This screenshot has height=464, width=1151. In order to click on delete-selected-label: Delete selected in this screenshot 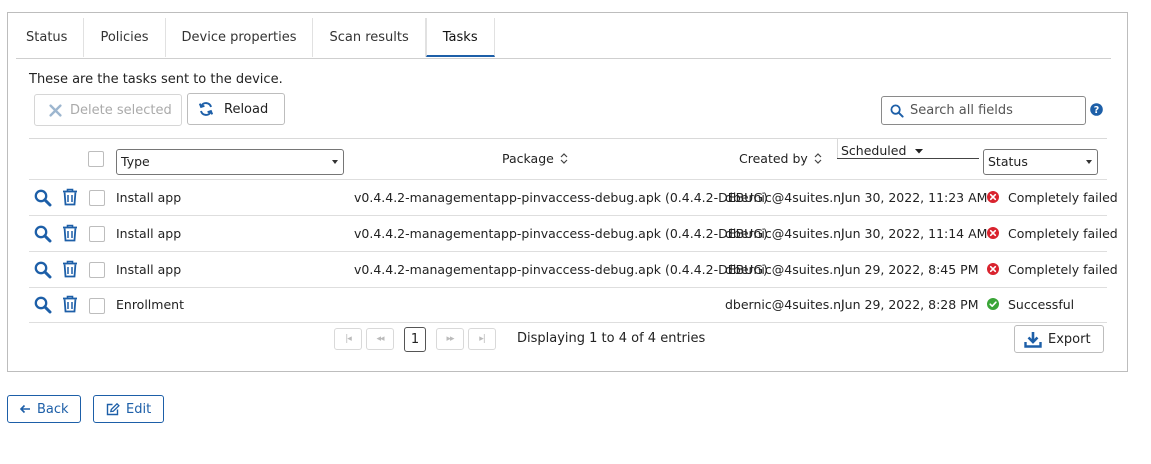, I will do `click(121, 110)`.